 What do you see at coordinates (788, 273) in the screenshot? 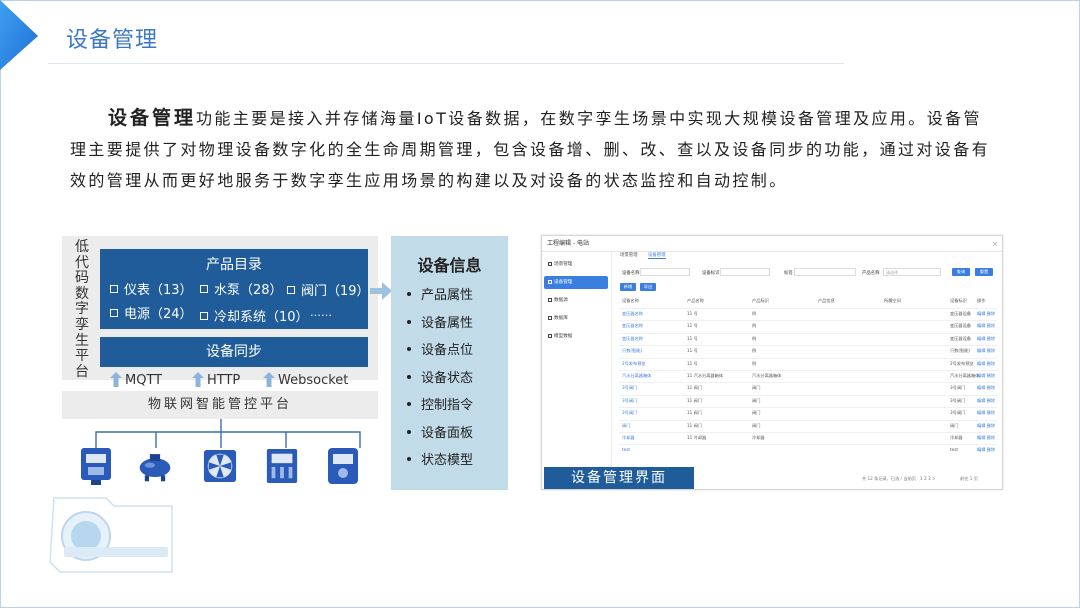
I see `tag-label: 标签` at bounding box center [788, 273].